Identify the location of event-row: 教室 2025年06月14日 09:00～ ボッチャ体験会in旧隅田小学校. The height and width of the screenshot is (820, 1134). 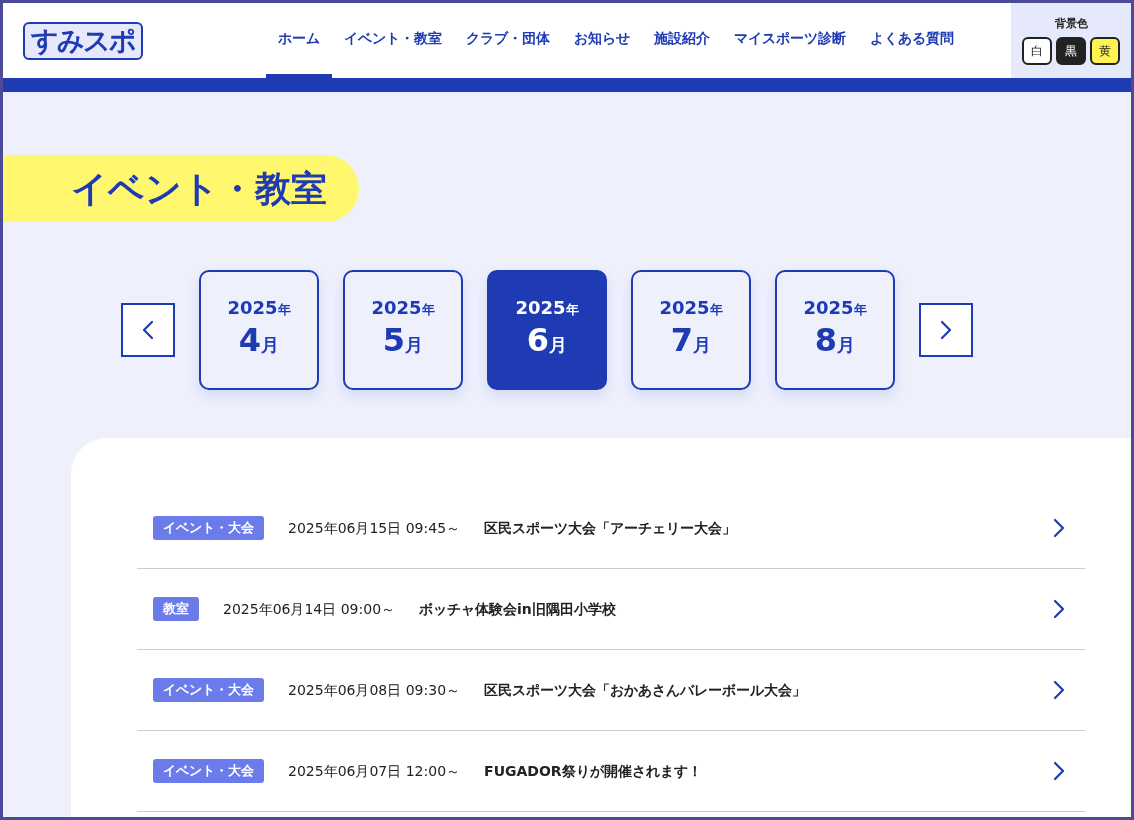
(611, 609).